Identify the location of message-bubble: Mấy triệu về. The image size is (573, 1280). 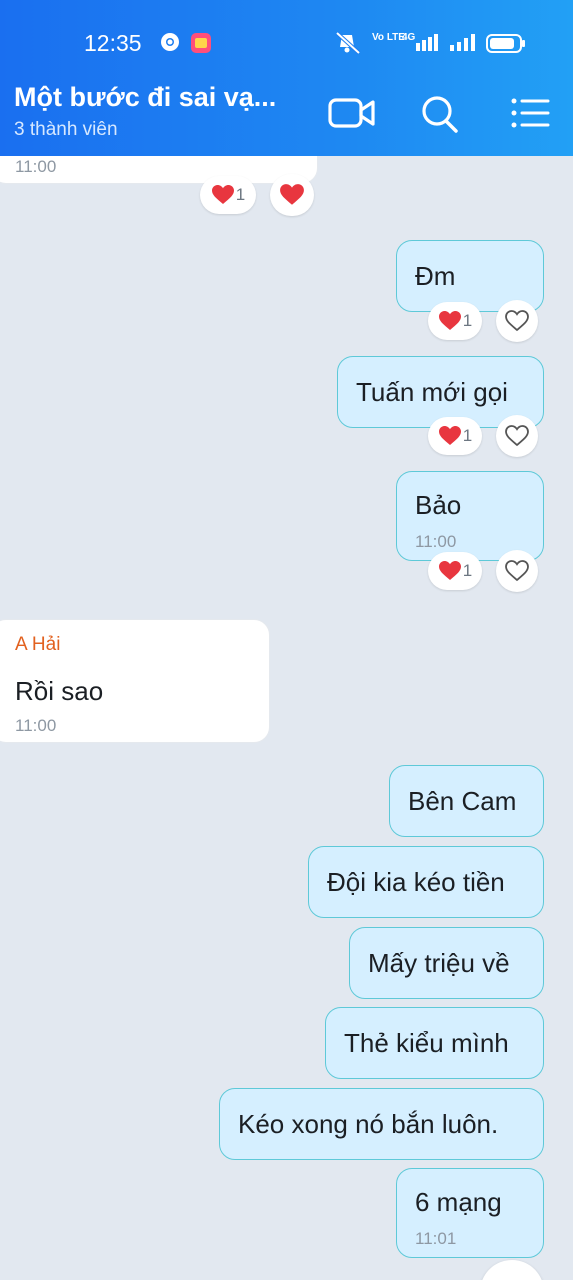
(446, 963).